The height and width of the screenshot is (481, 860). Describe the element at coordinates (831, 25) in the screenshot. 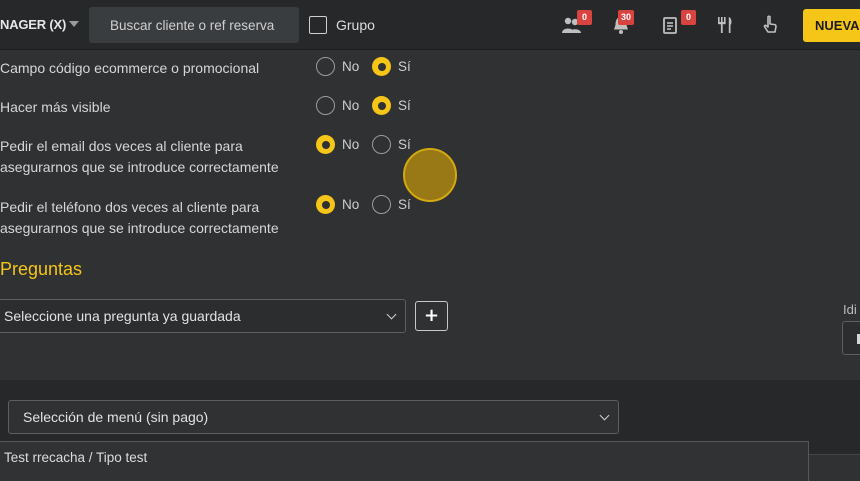

I see `new-booking-button: NUEVA` at that location.